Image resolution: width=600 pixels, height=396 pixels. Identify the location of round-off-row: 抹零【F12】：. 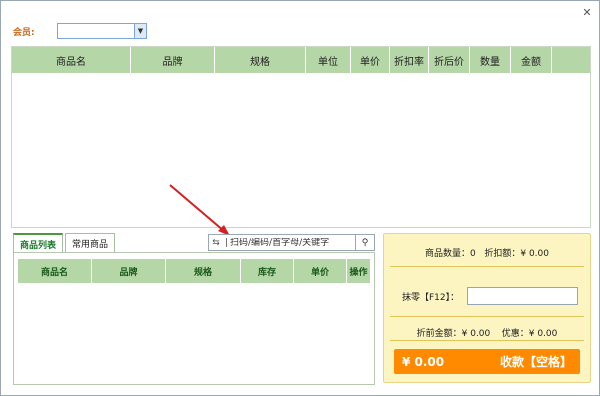
(490, 296).